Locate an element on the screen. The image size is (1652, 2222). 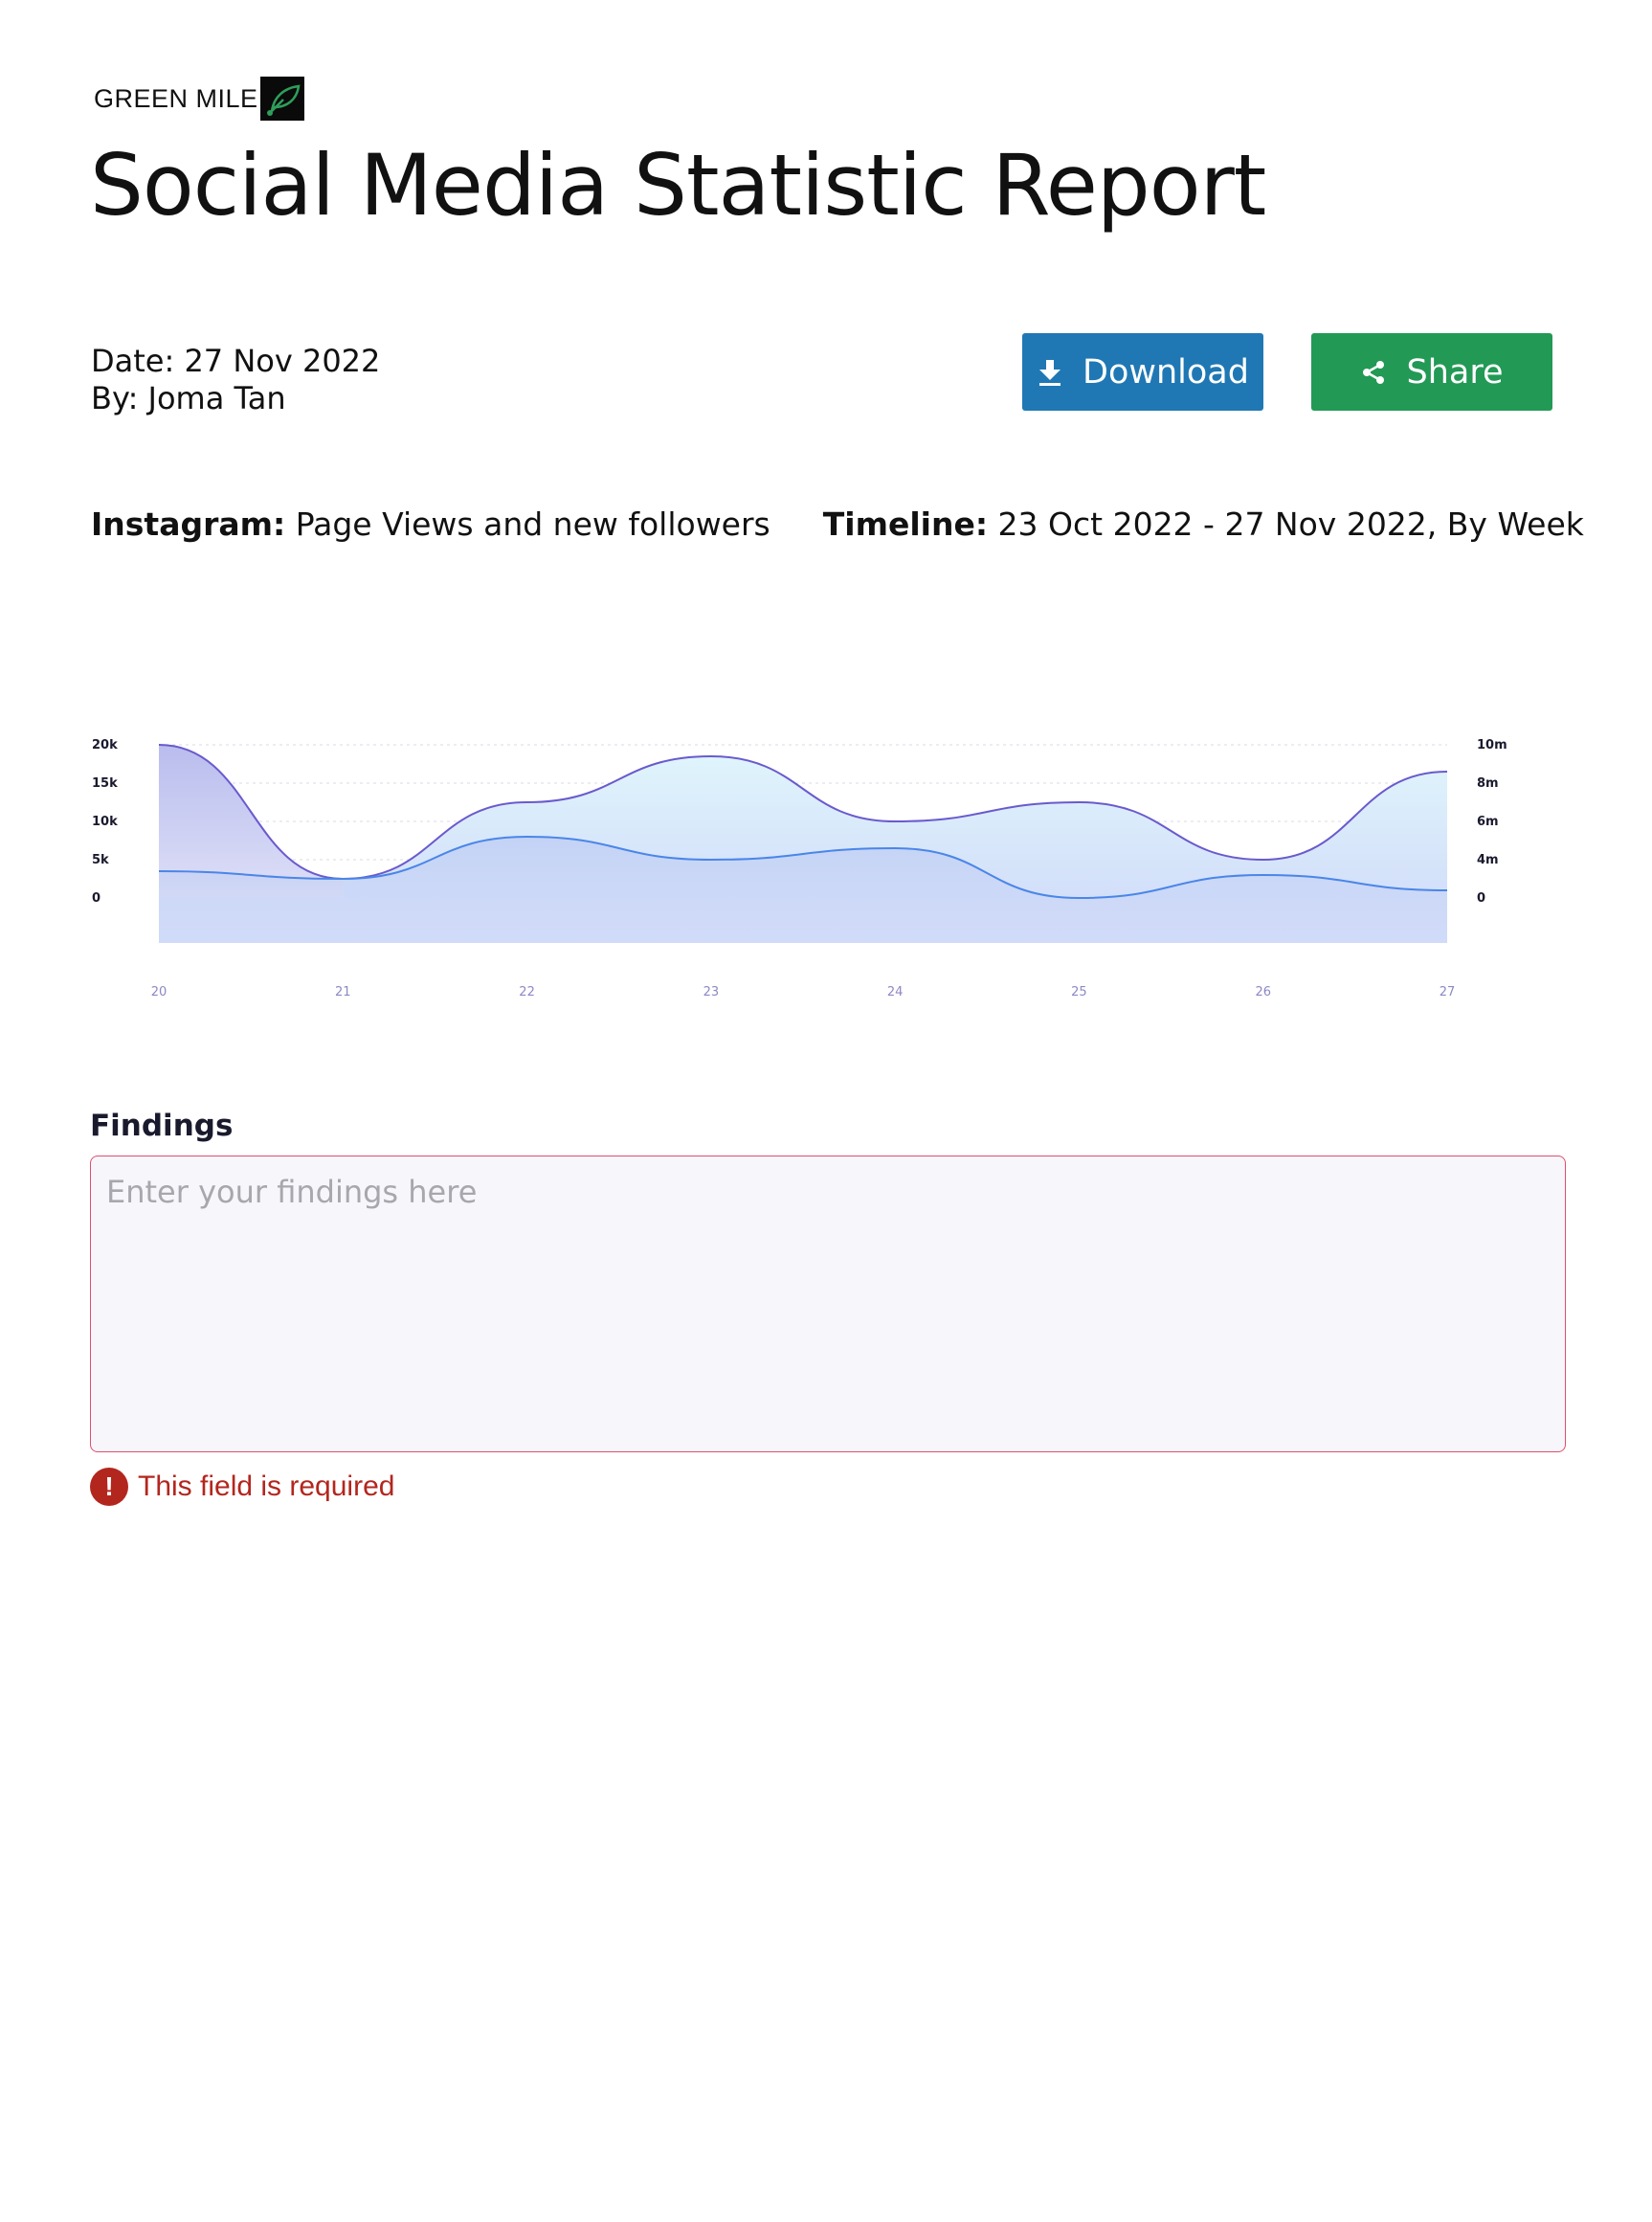
x-tick-label: 27 is located at coordinates (1448, 992).